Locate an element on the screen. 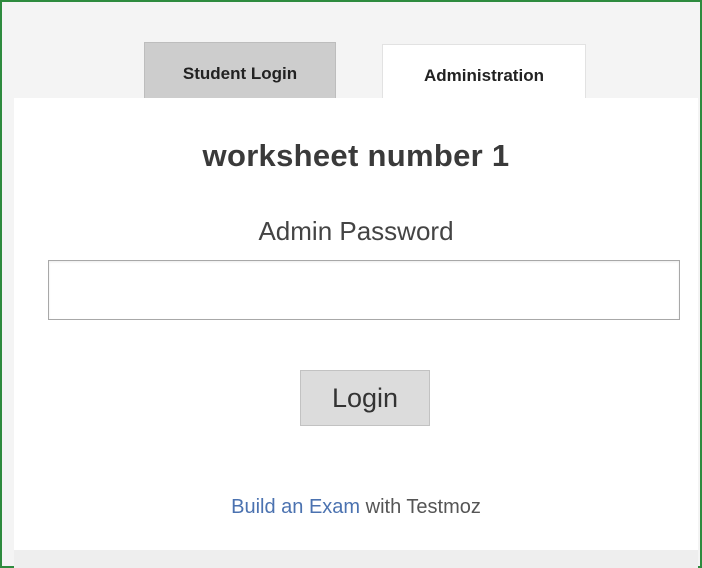 This screenshot has height=568, width=702. bottom-strip is located at coordinates (356, 559).